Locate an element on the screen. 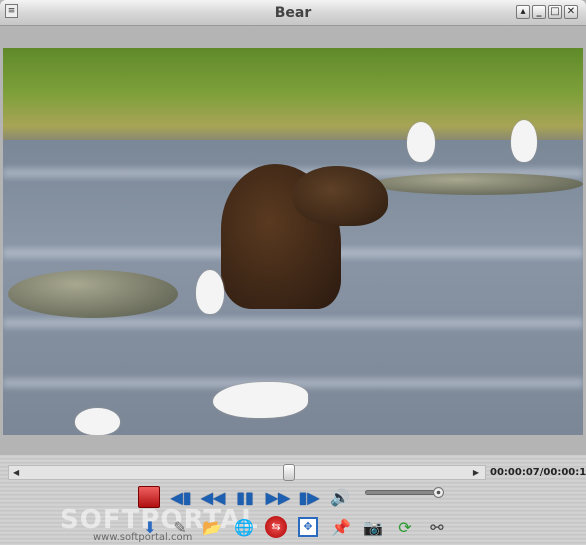 This screenshot has height=545, width=586. stop-icon is located at coordinates (149, 497).